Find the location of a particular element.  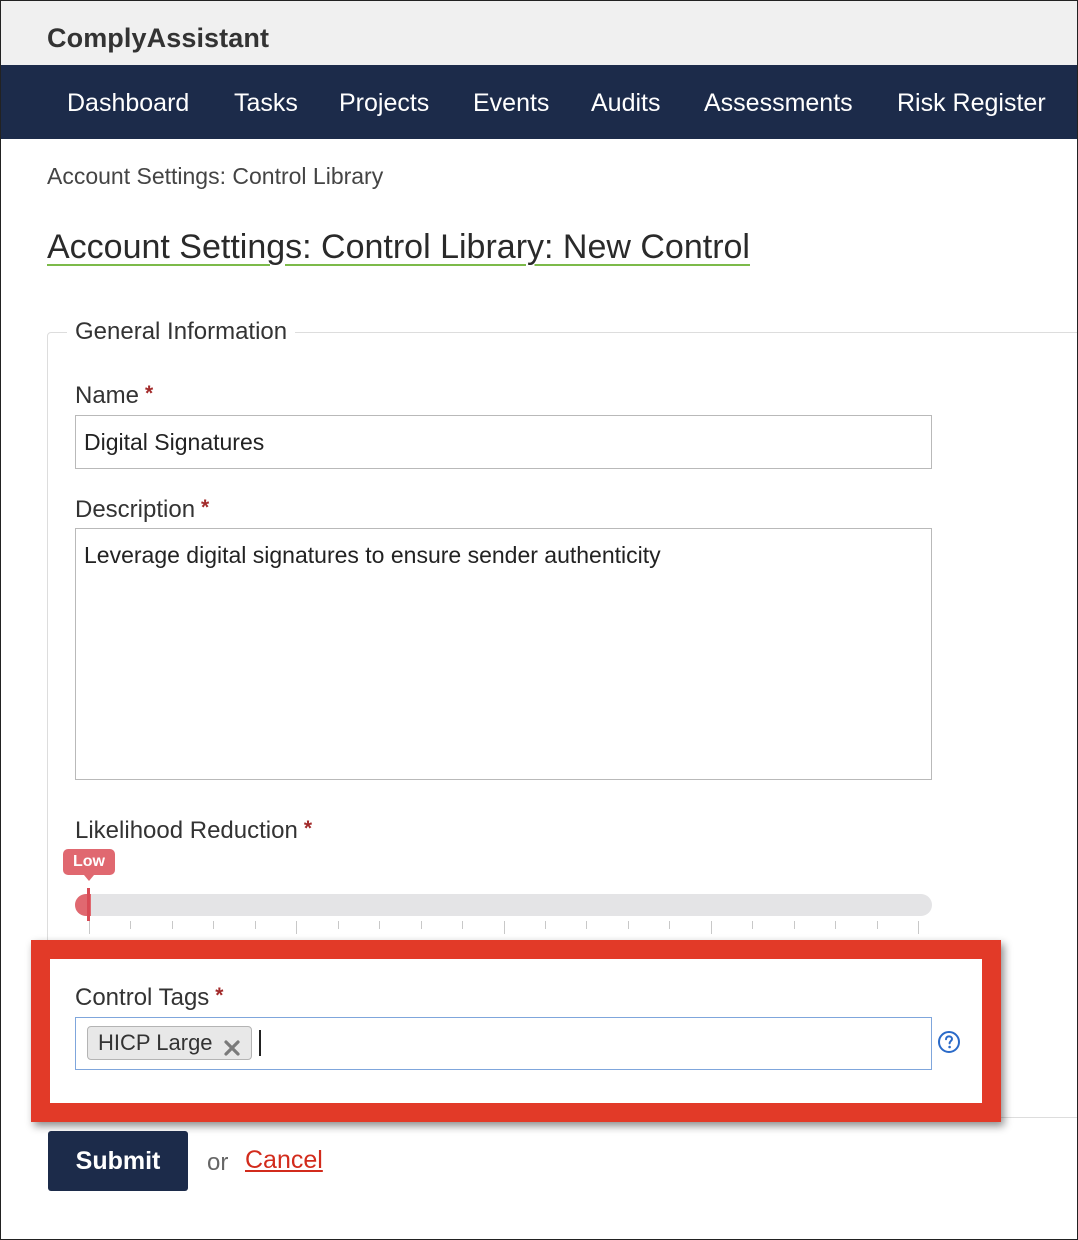

nav-item-projects: Projects is located at coordinates (384, 103).